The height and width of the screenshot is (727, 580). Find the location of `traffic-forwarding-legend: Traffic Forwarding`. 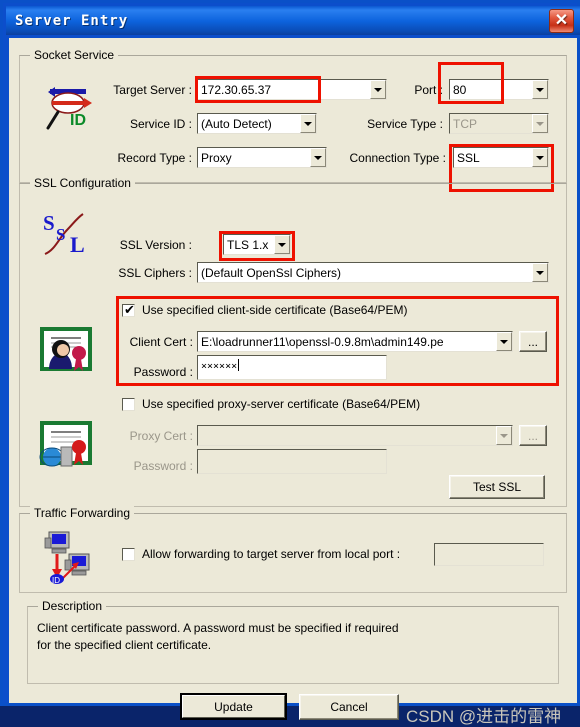

traffic-forwarding-legend: Traffic Forwarding is located at coordinates (82, 513).